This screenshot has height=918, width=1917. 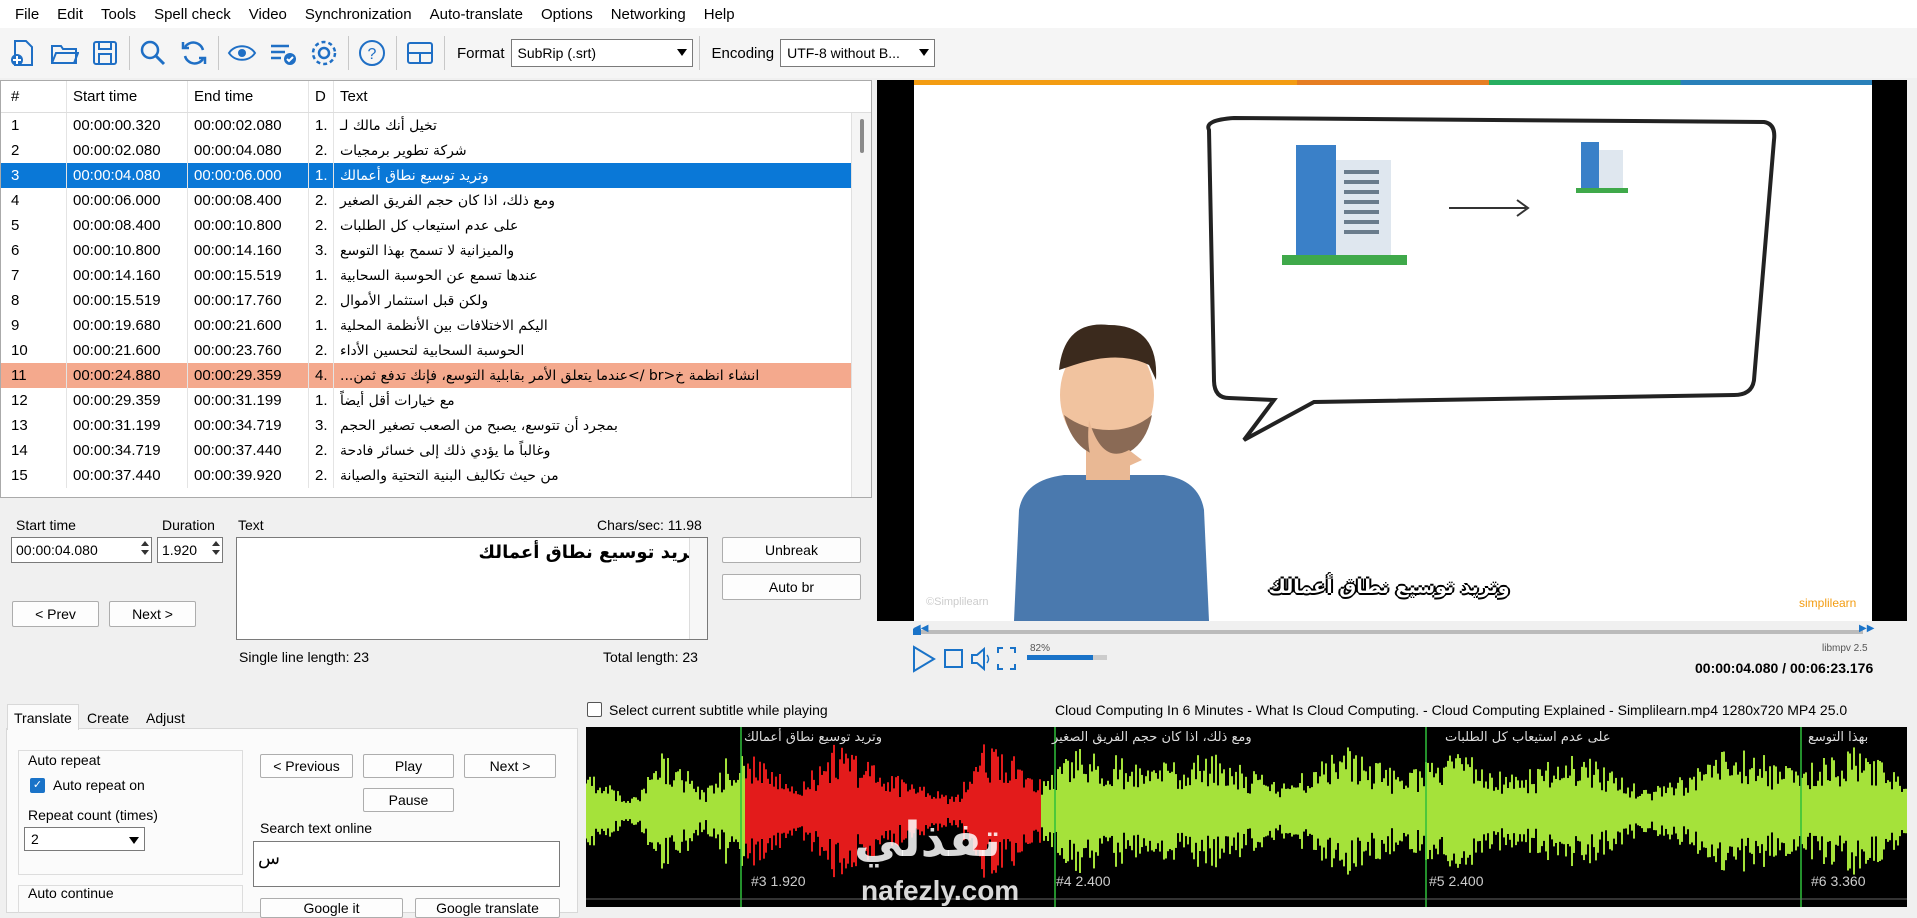 What do you see at coordinates (306, 766) in the screenshot?
I see `previous-button: < Previous` at bounding box center [306, 766].